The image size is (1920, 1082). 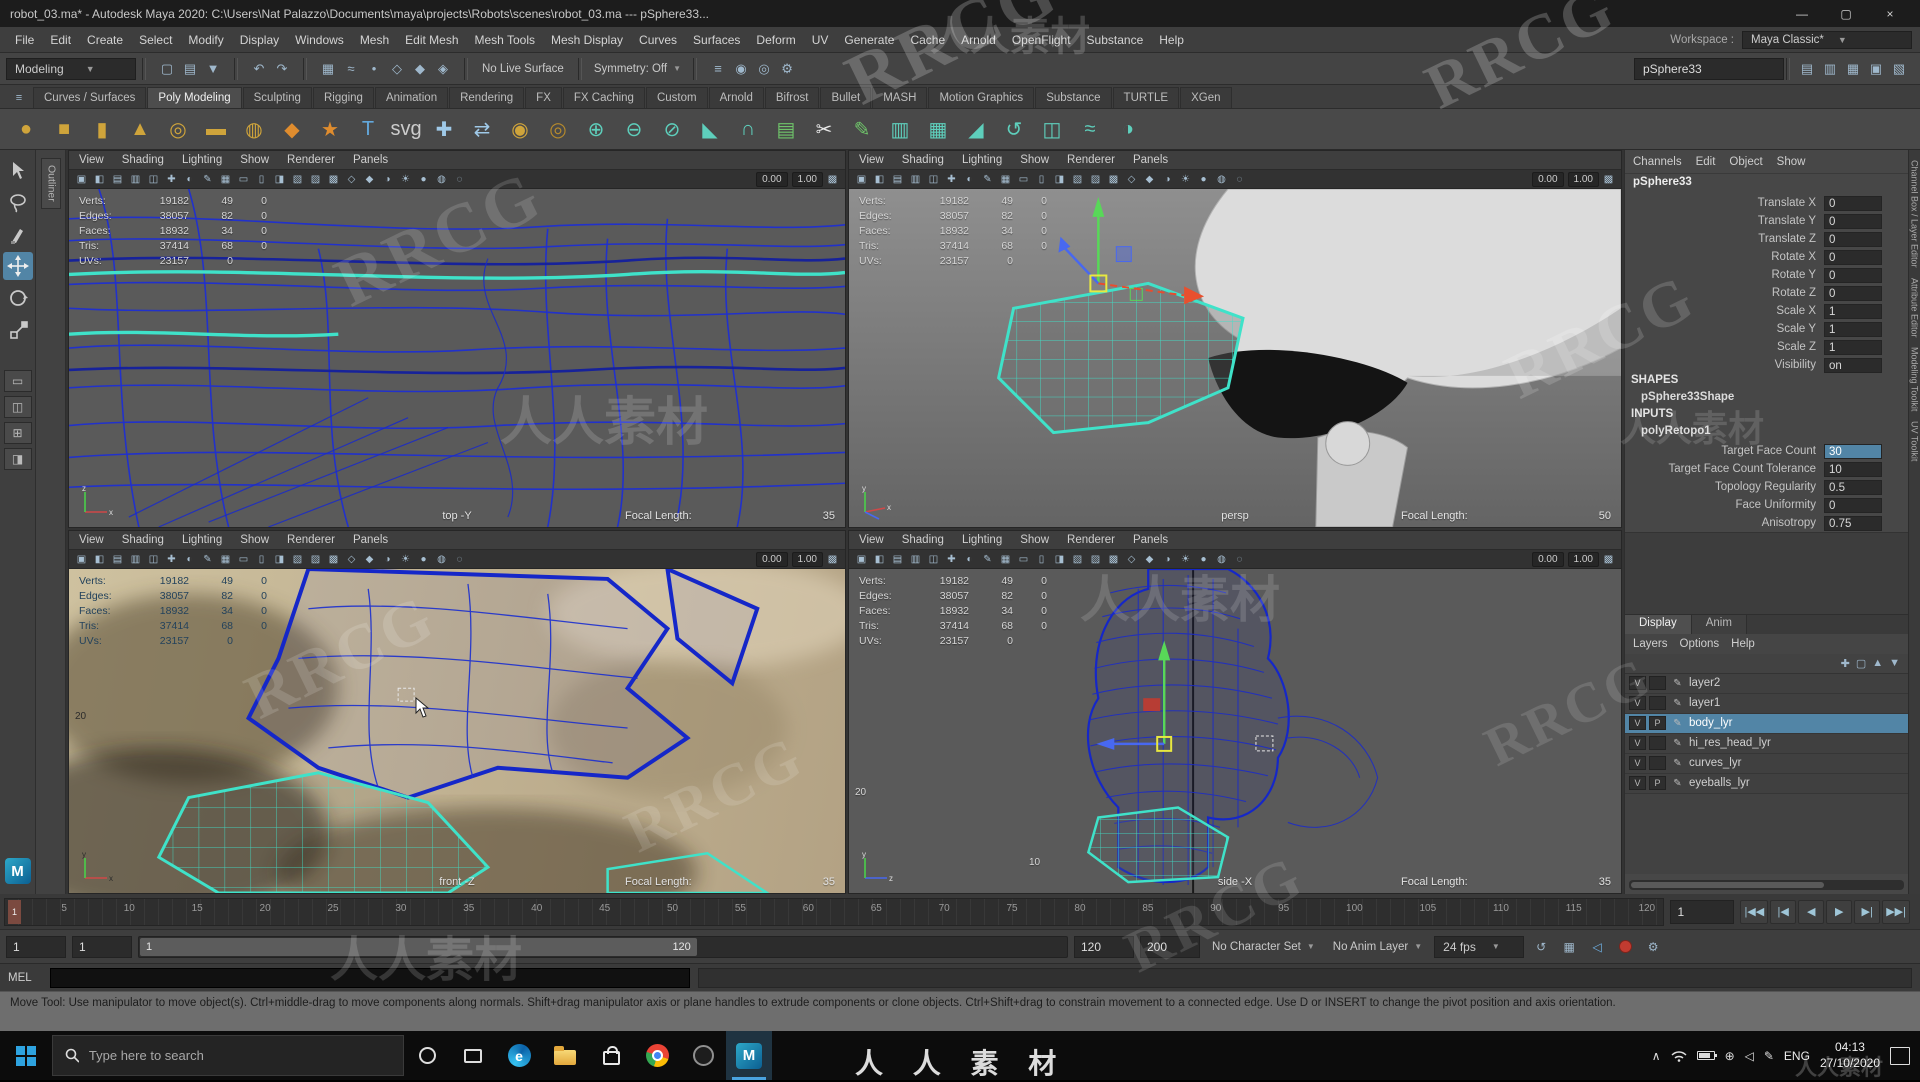 What do you see at coordinates (807, 559) in the screenshot?
I see `gamma-field: 1.00` at bounding box center [807, 559].